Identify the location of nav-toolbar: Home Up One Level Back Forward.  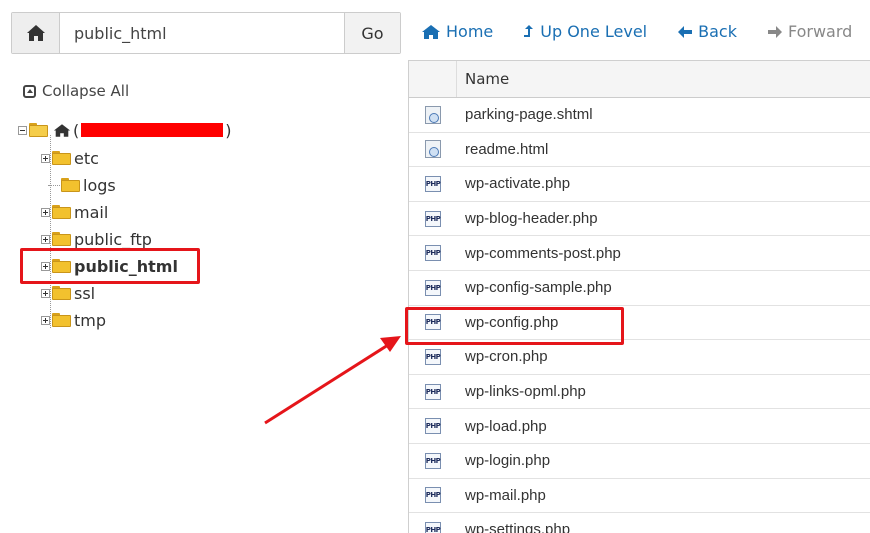
(645, 31).